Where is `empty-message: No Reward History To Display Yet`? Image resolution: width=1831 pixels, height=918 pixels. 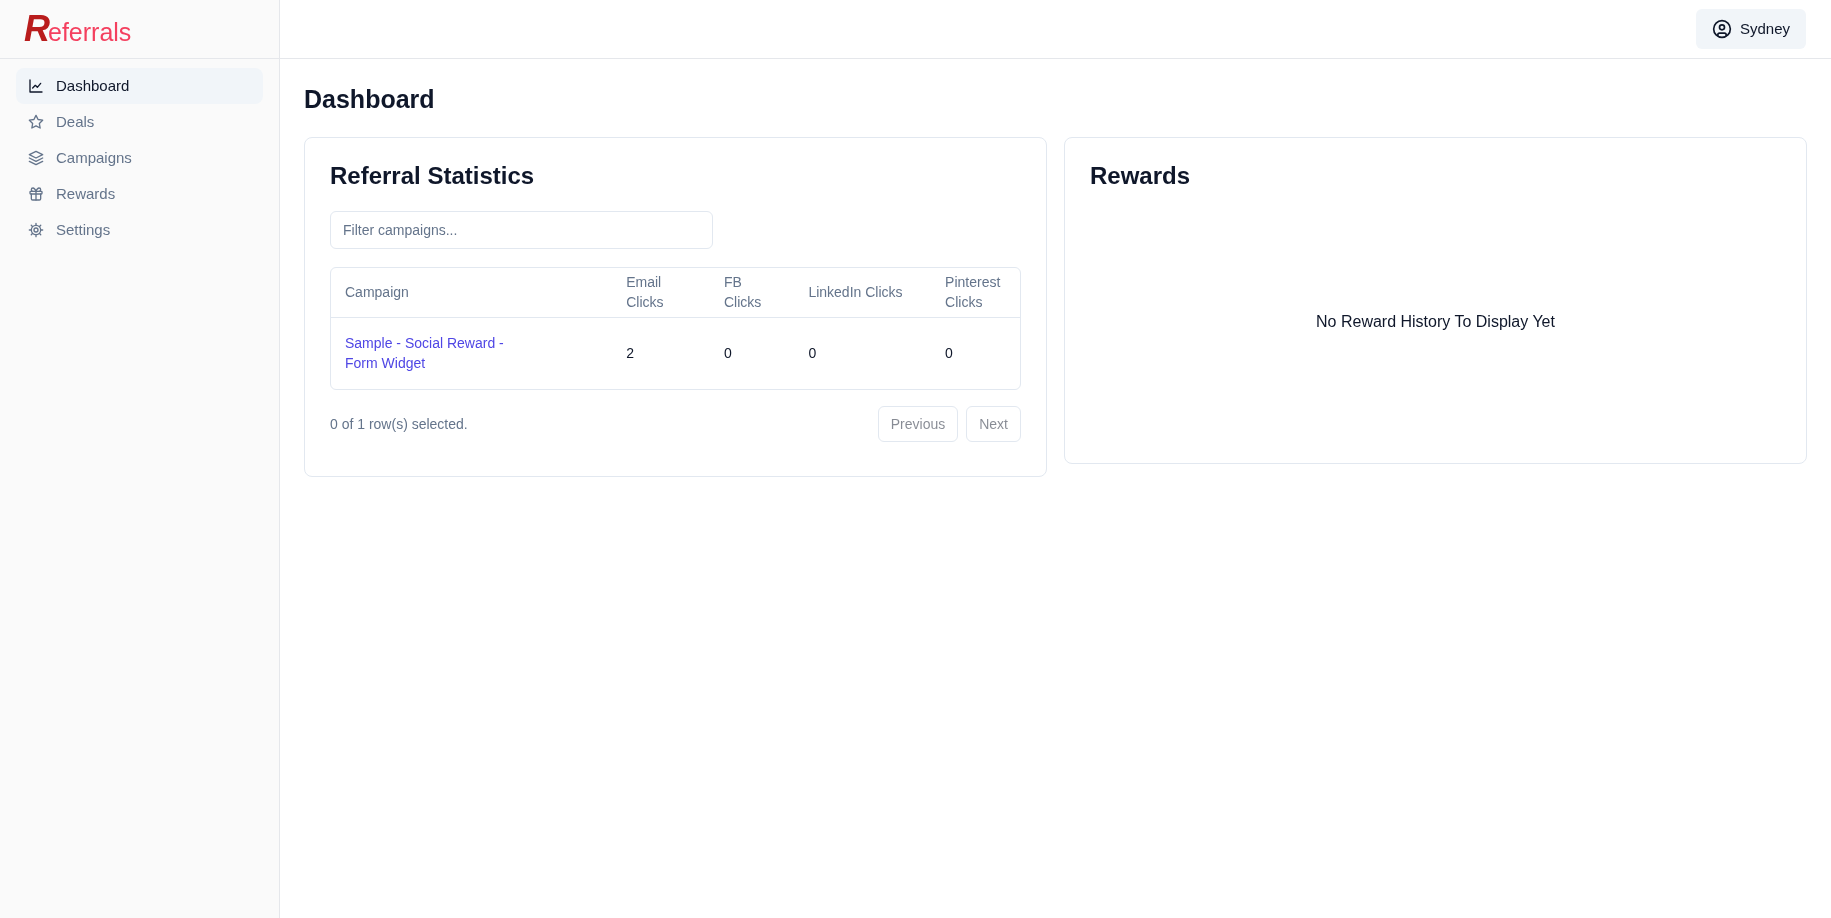
empty-message: No Reward History To Display Yet is located at coordinates (1435, 322).